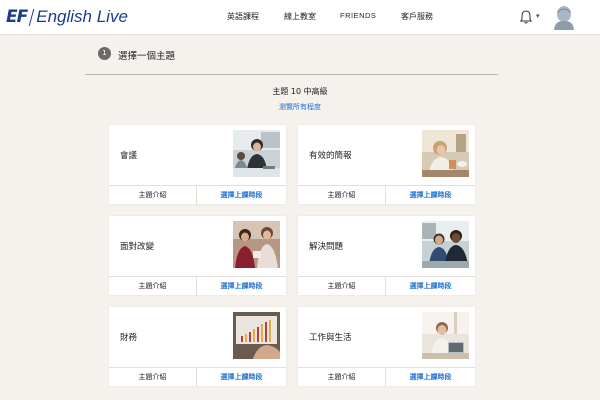  What do you see at coordinates (256, 335) in the screenshot?
I see `finance-photo` at bounding box center [256, 335].